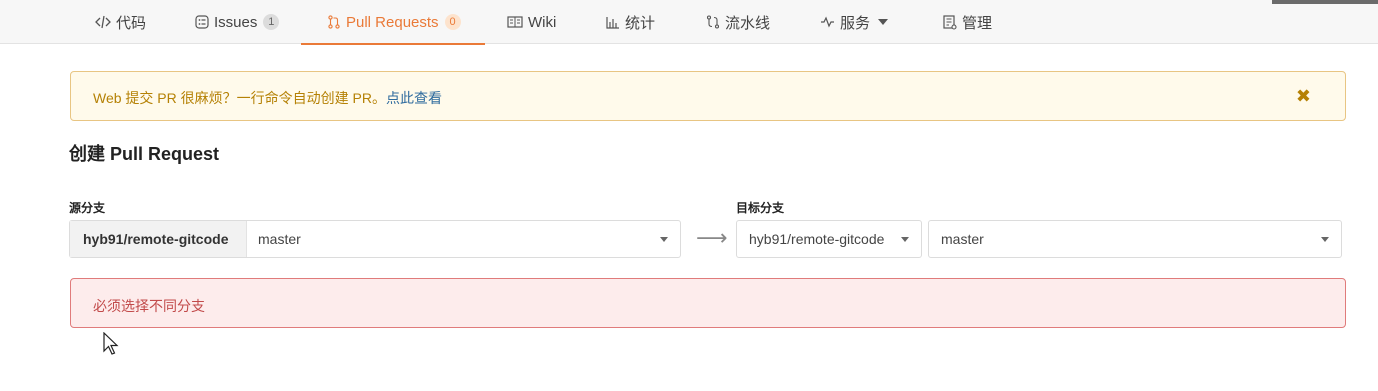 This screenshot has width=1378, height=391. Describe the element at coordinates (452, 22) in the screenshot. I see `pull-requests-count-badge: 0` at that location.